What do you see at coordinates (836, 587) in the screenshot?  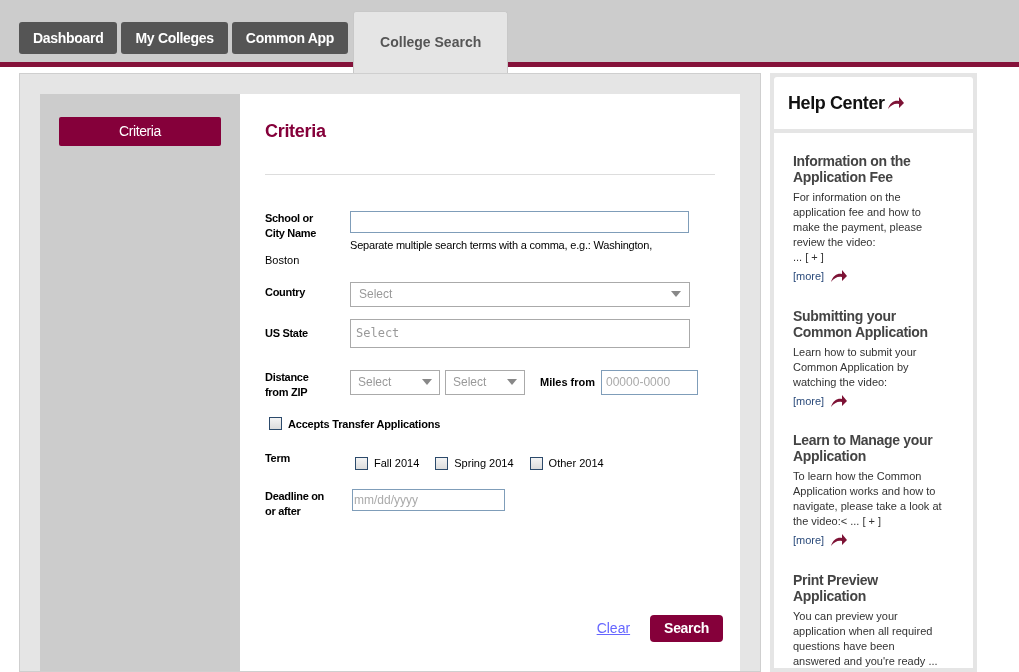 I see `help-item-title: Print Preview Application` at bounding box center [836, 587].